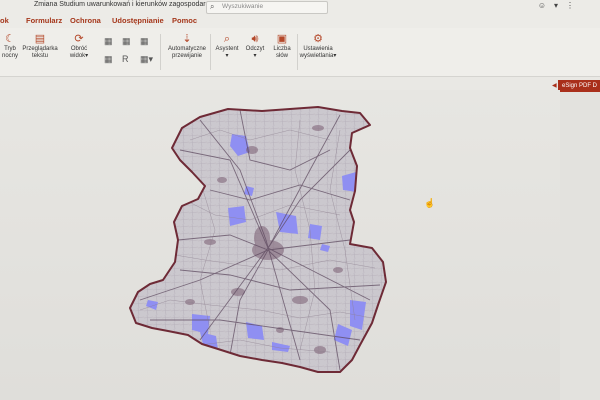 The height and width of the screenshot is (400, 600). What do you see at coordinates (243, 6) in the screenshot?
I see `search-placeholder: Wyszukiwanie` at bounding box center [243, 6].